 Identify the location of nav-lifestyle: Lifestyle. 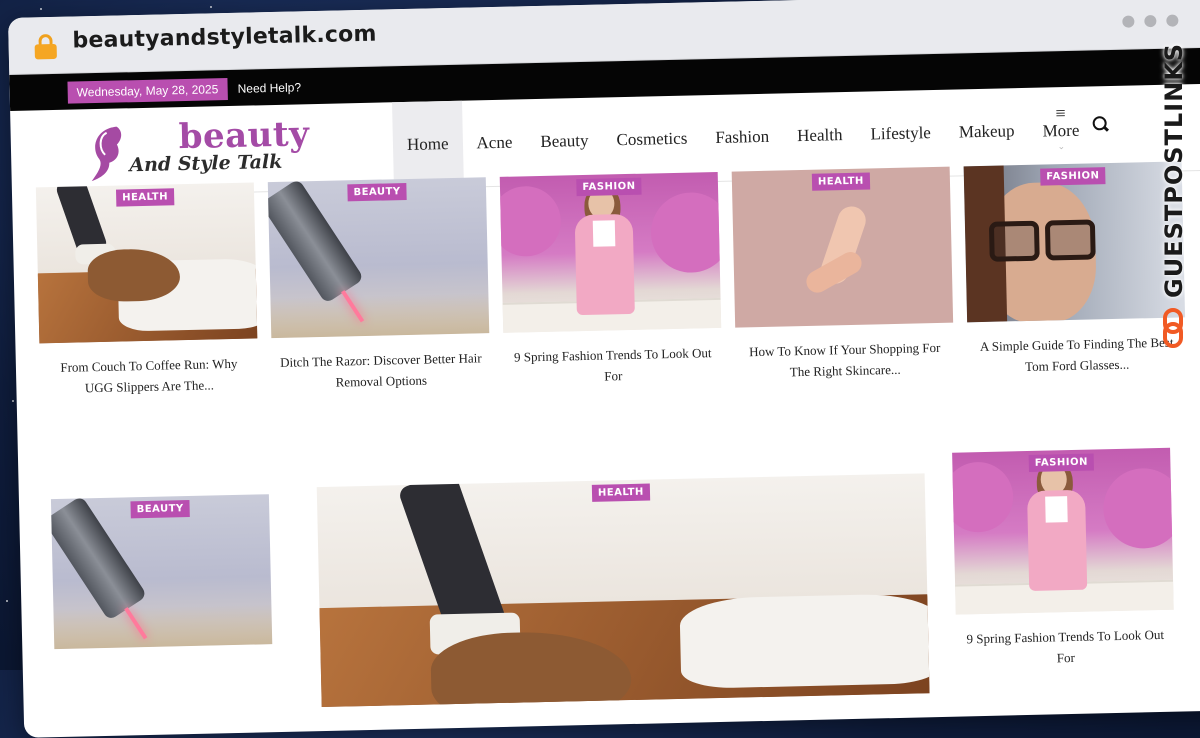
(900, 134).